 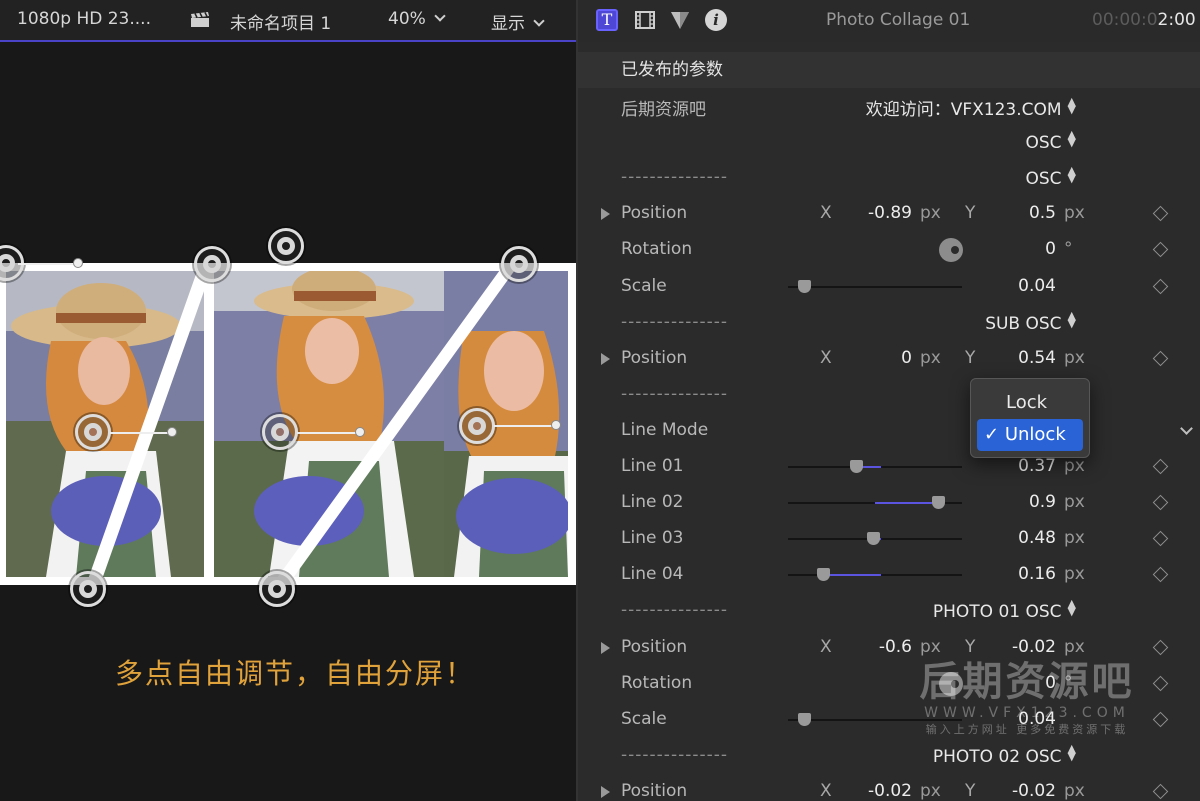 I want to click on x-value: -0.89, so click(x=882, y=213).